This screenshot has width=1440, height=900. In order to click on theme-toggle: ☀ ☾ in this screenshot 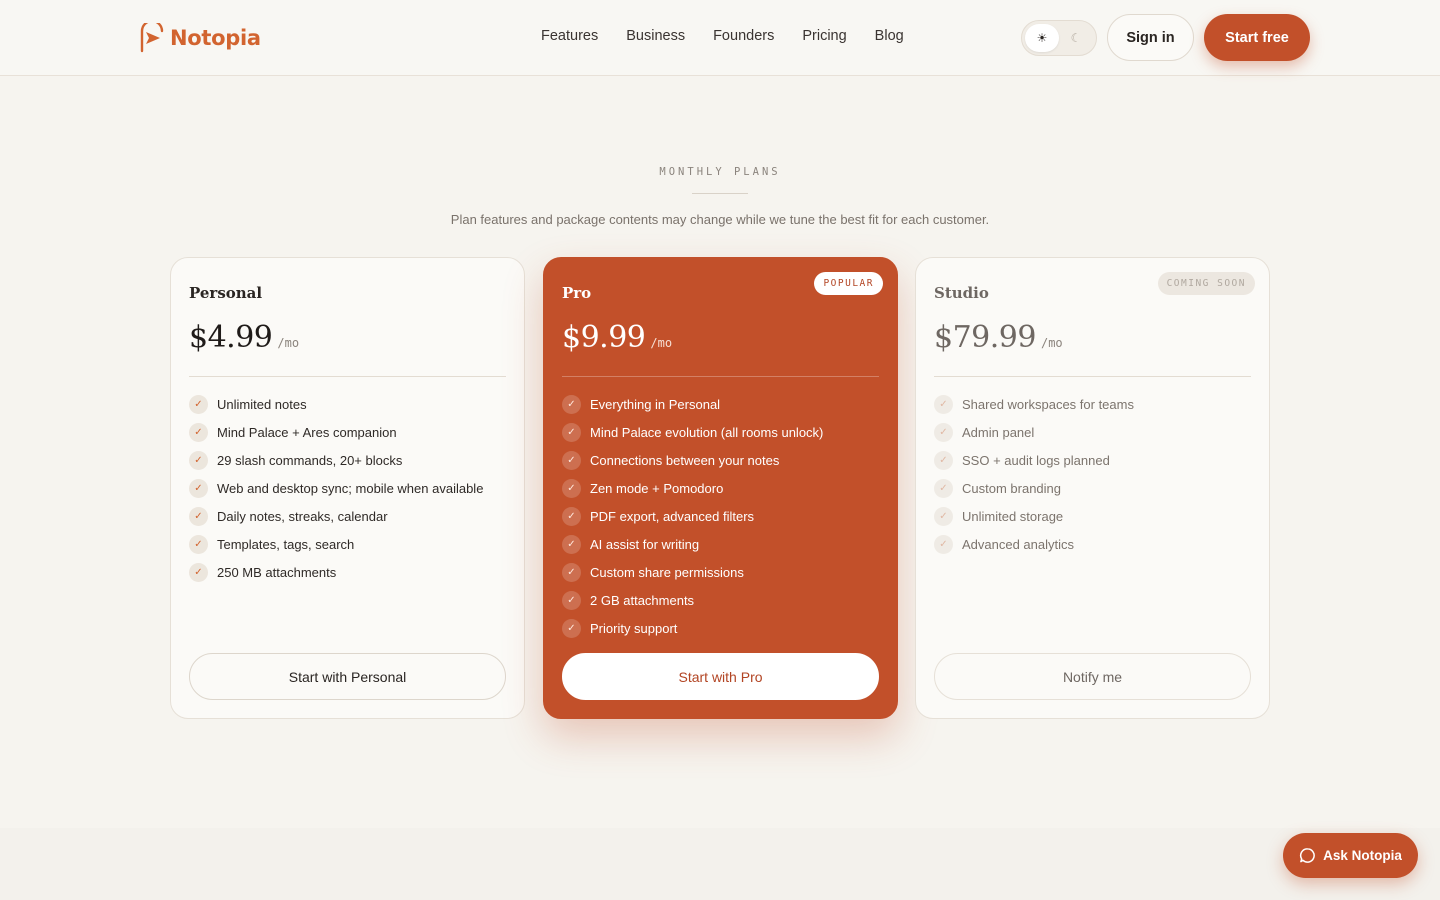, I will do `click(1059, 38)`.